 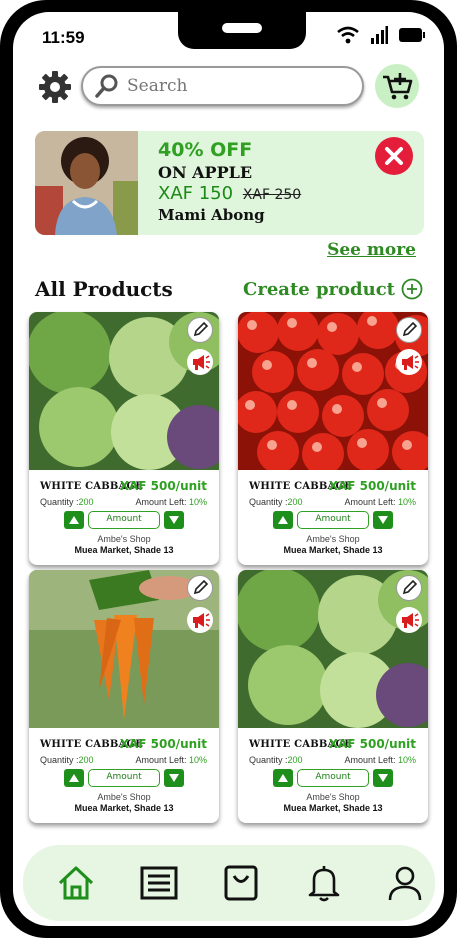 What do you see at coordinates (211, 215) in the screenshot?
I see `promo-seller: Mami Abong` at bounding box center [211, 215].